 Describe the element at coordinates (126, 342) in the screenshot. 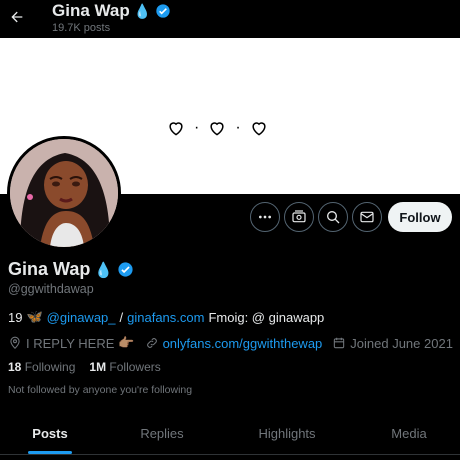

I see `pointing-emoji: 👉🏽` at that location.